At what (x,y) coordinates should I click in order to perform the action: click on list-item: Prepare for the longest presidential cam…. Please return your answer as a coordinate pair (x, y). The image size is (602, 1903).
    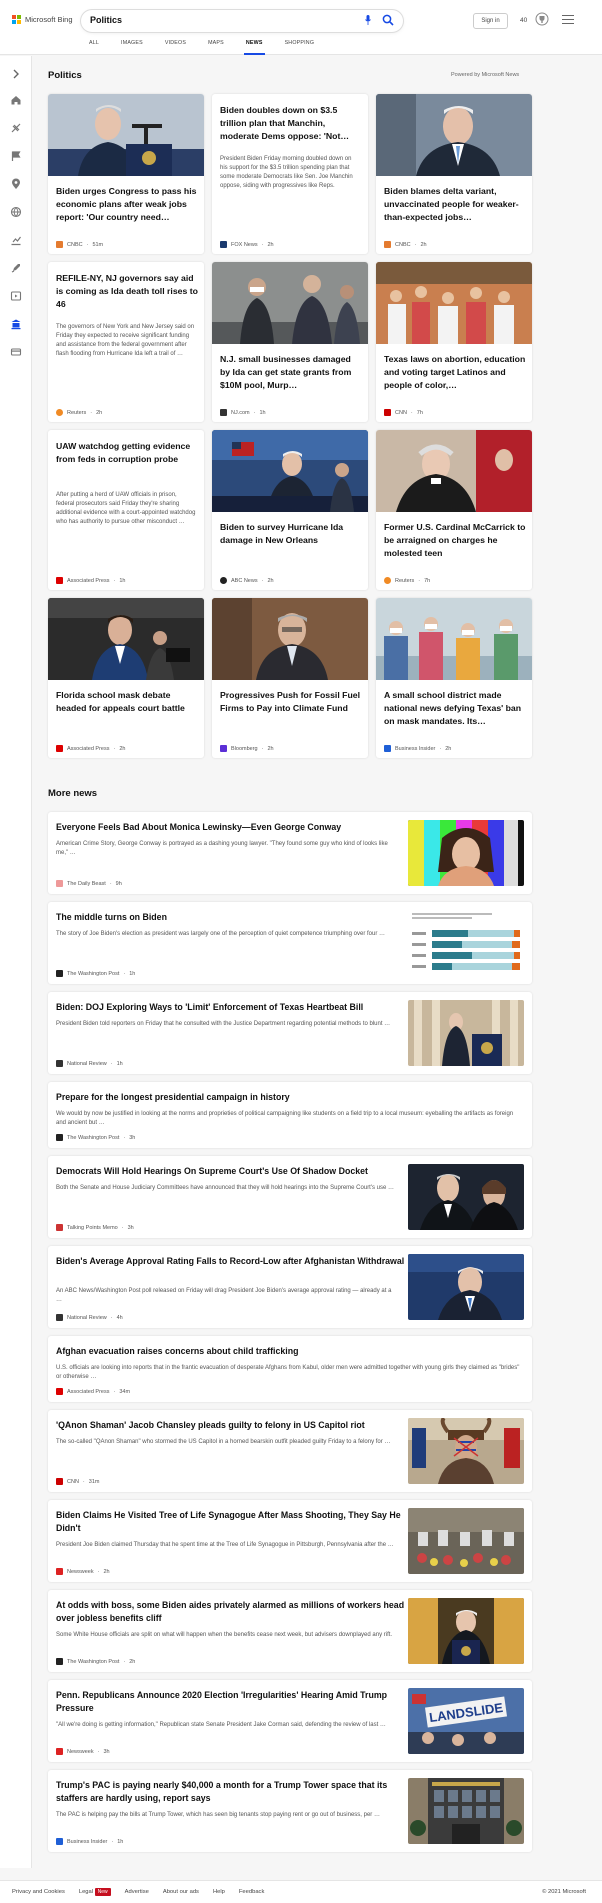
    Looking at the image, I should click on (290, 1115).